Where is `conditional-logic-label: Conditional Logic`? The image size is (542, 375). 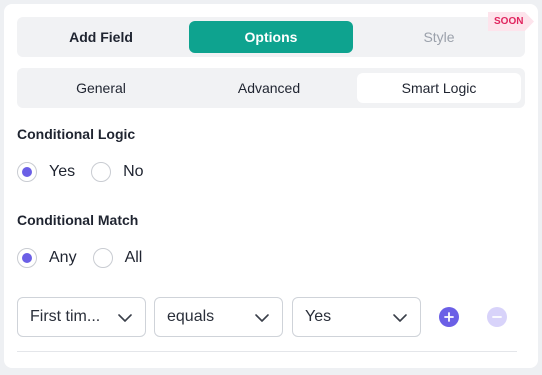 conditional-logic-label: Conditional Logic is located at coordinates (76, 134).